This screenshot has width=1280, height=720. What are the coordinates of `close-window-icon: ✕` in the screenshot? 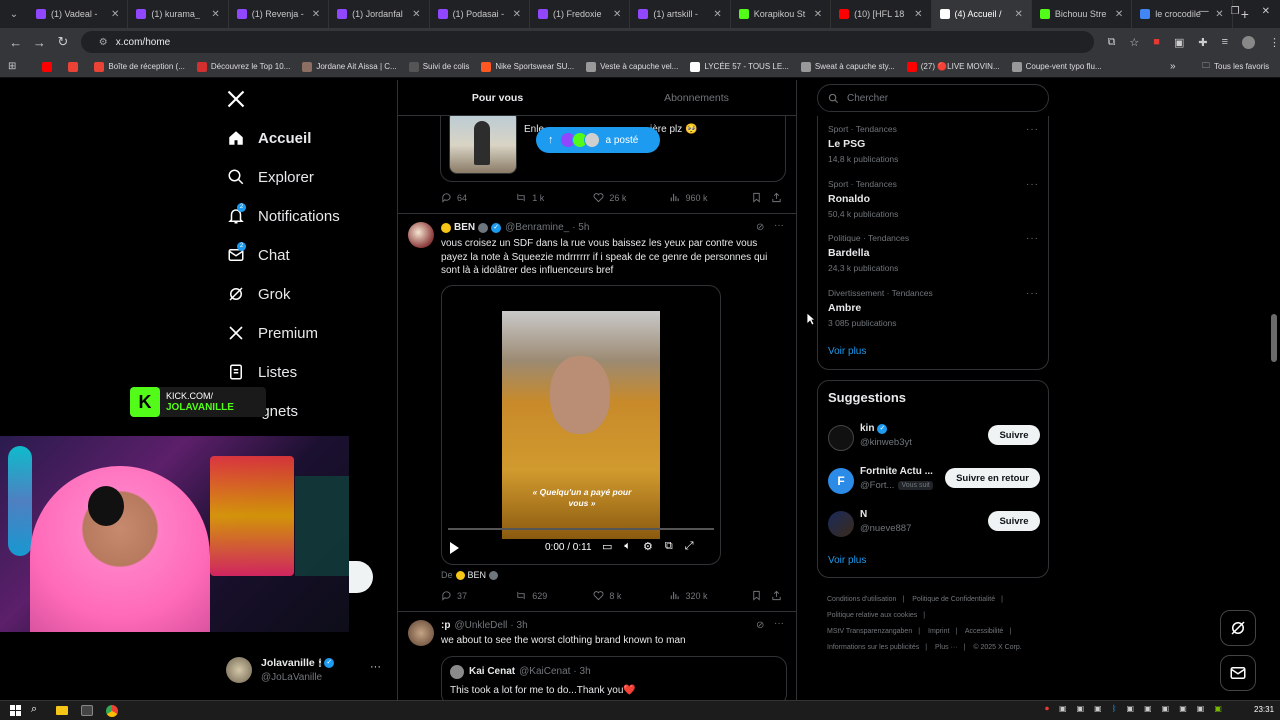 It's located at (1266, 11).